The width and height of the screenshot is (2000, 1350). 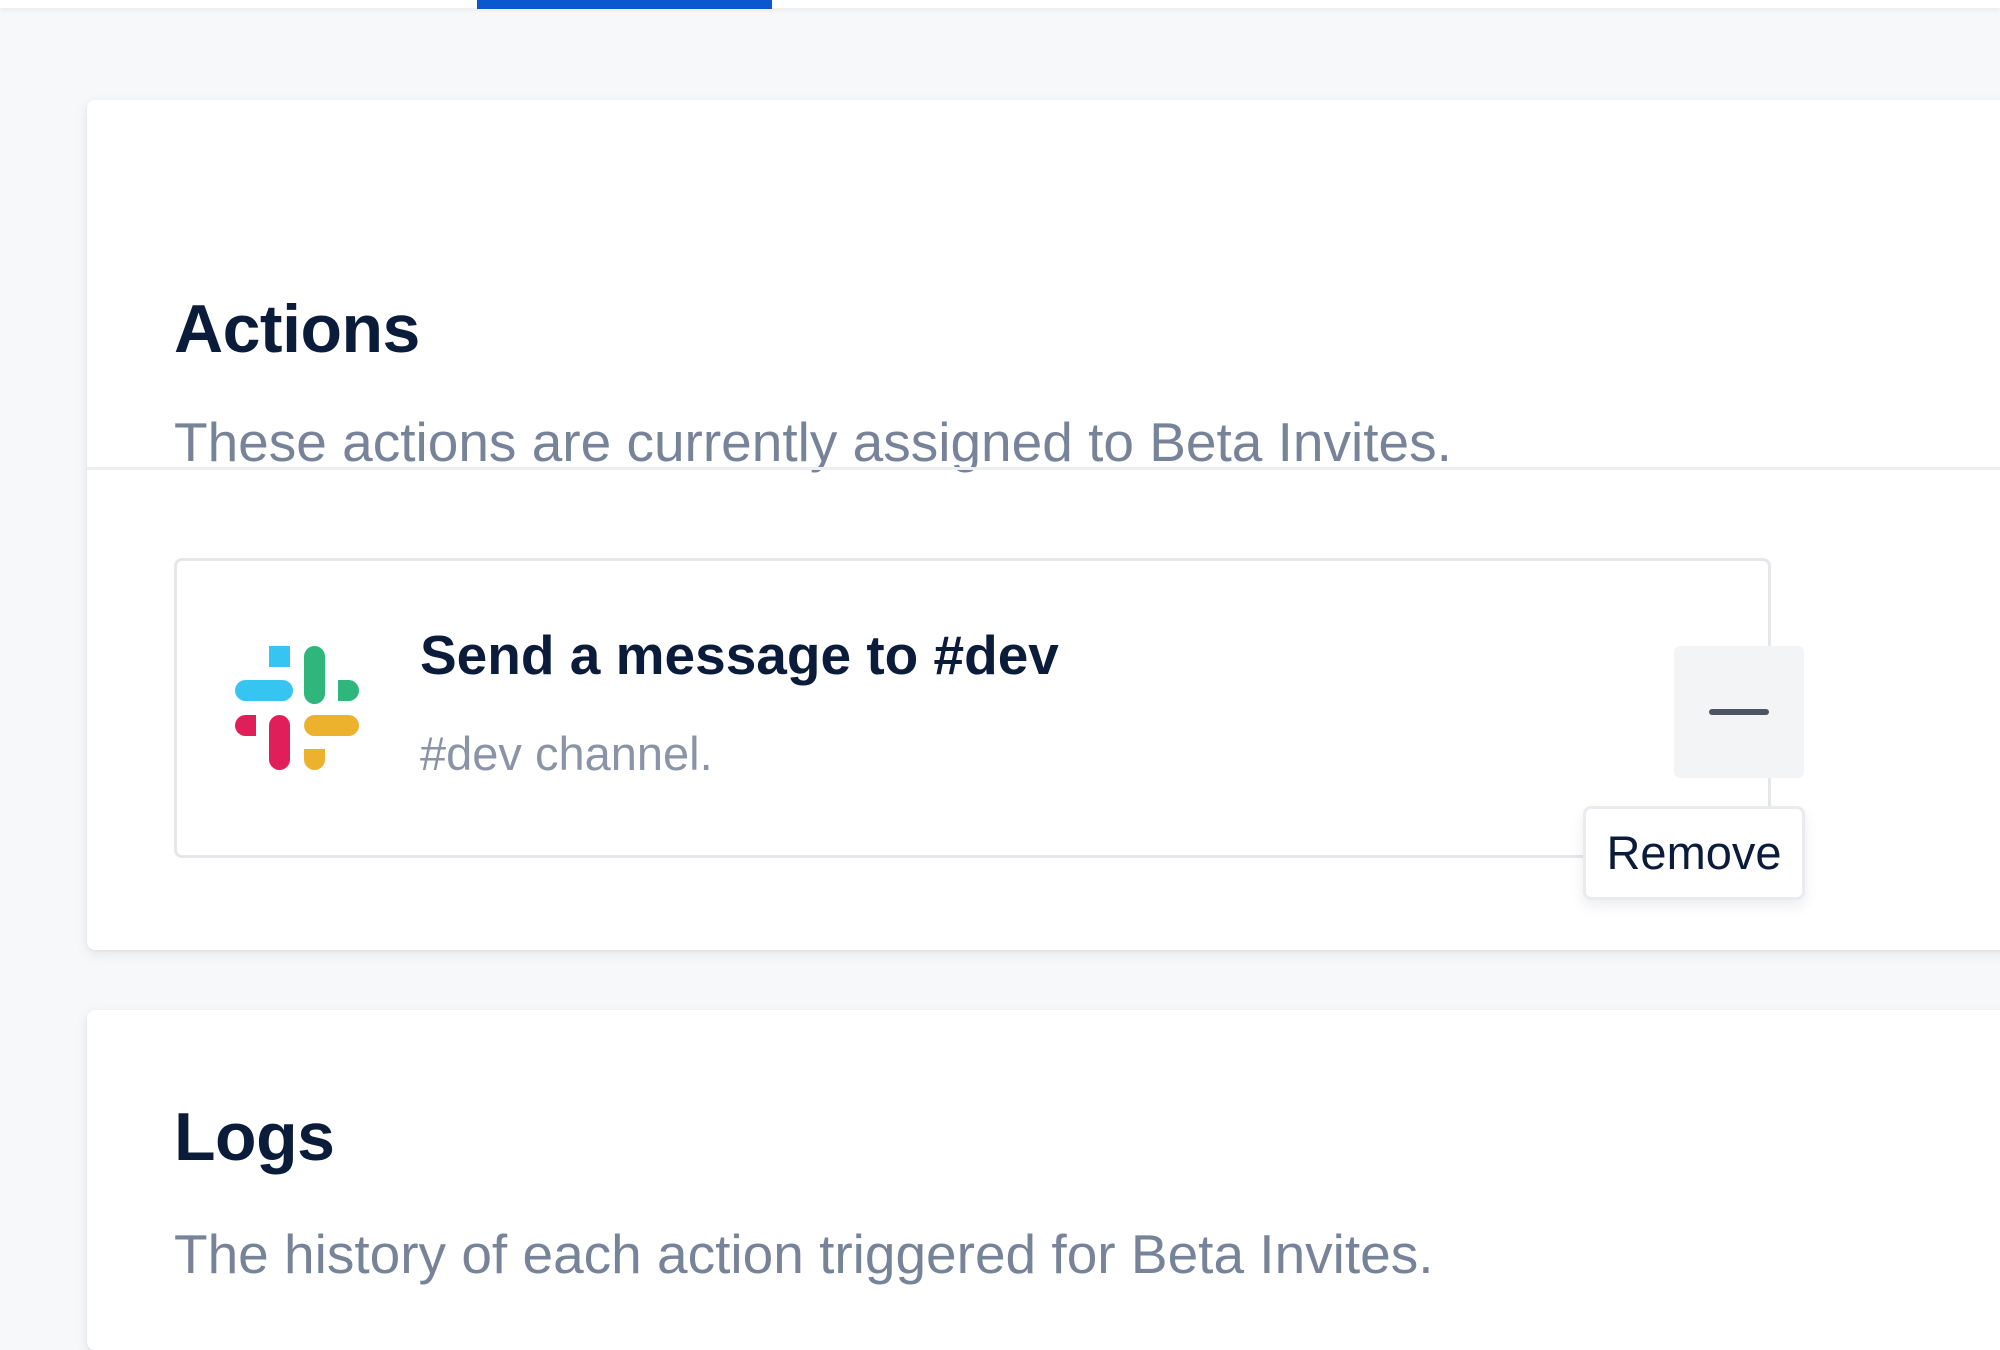 What do you see at coordinates (1000, 4) in the screenshot?
I see `top-navigation-bar` at bounding box center [1000, 4].